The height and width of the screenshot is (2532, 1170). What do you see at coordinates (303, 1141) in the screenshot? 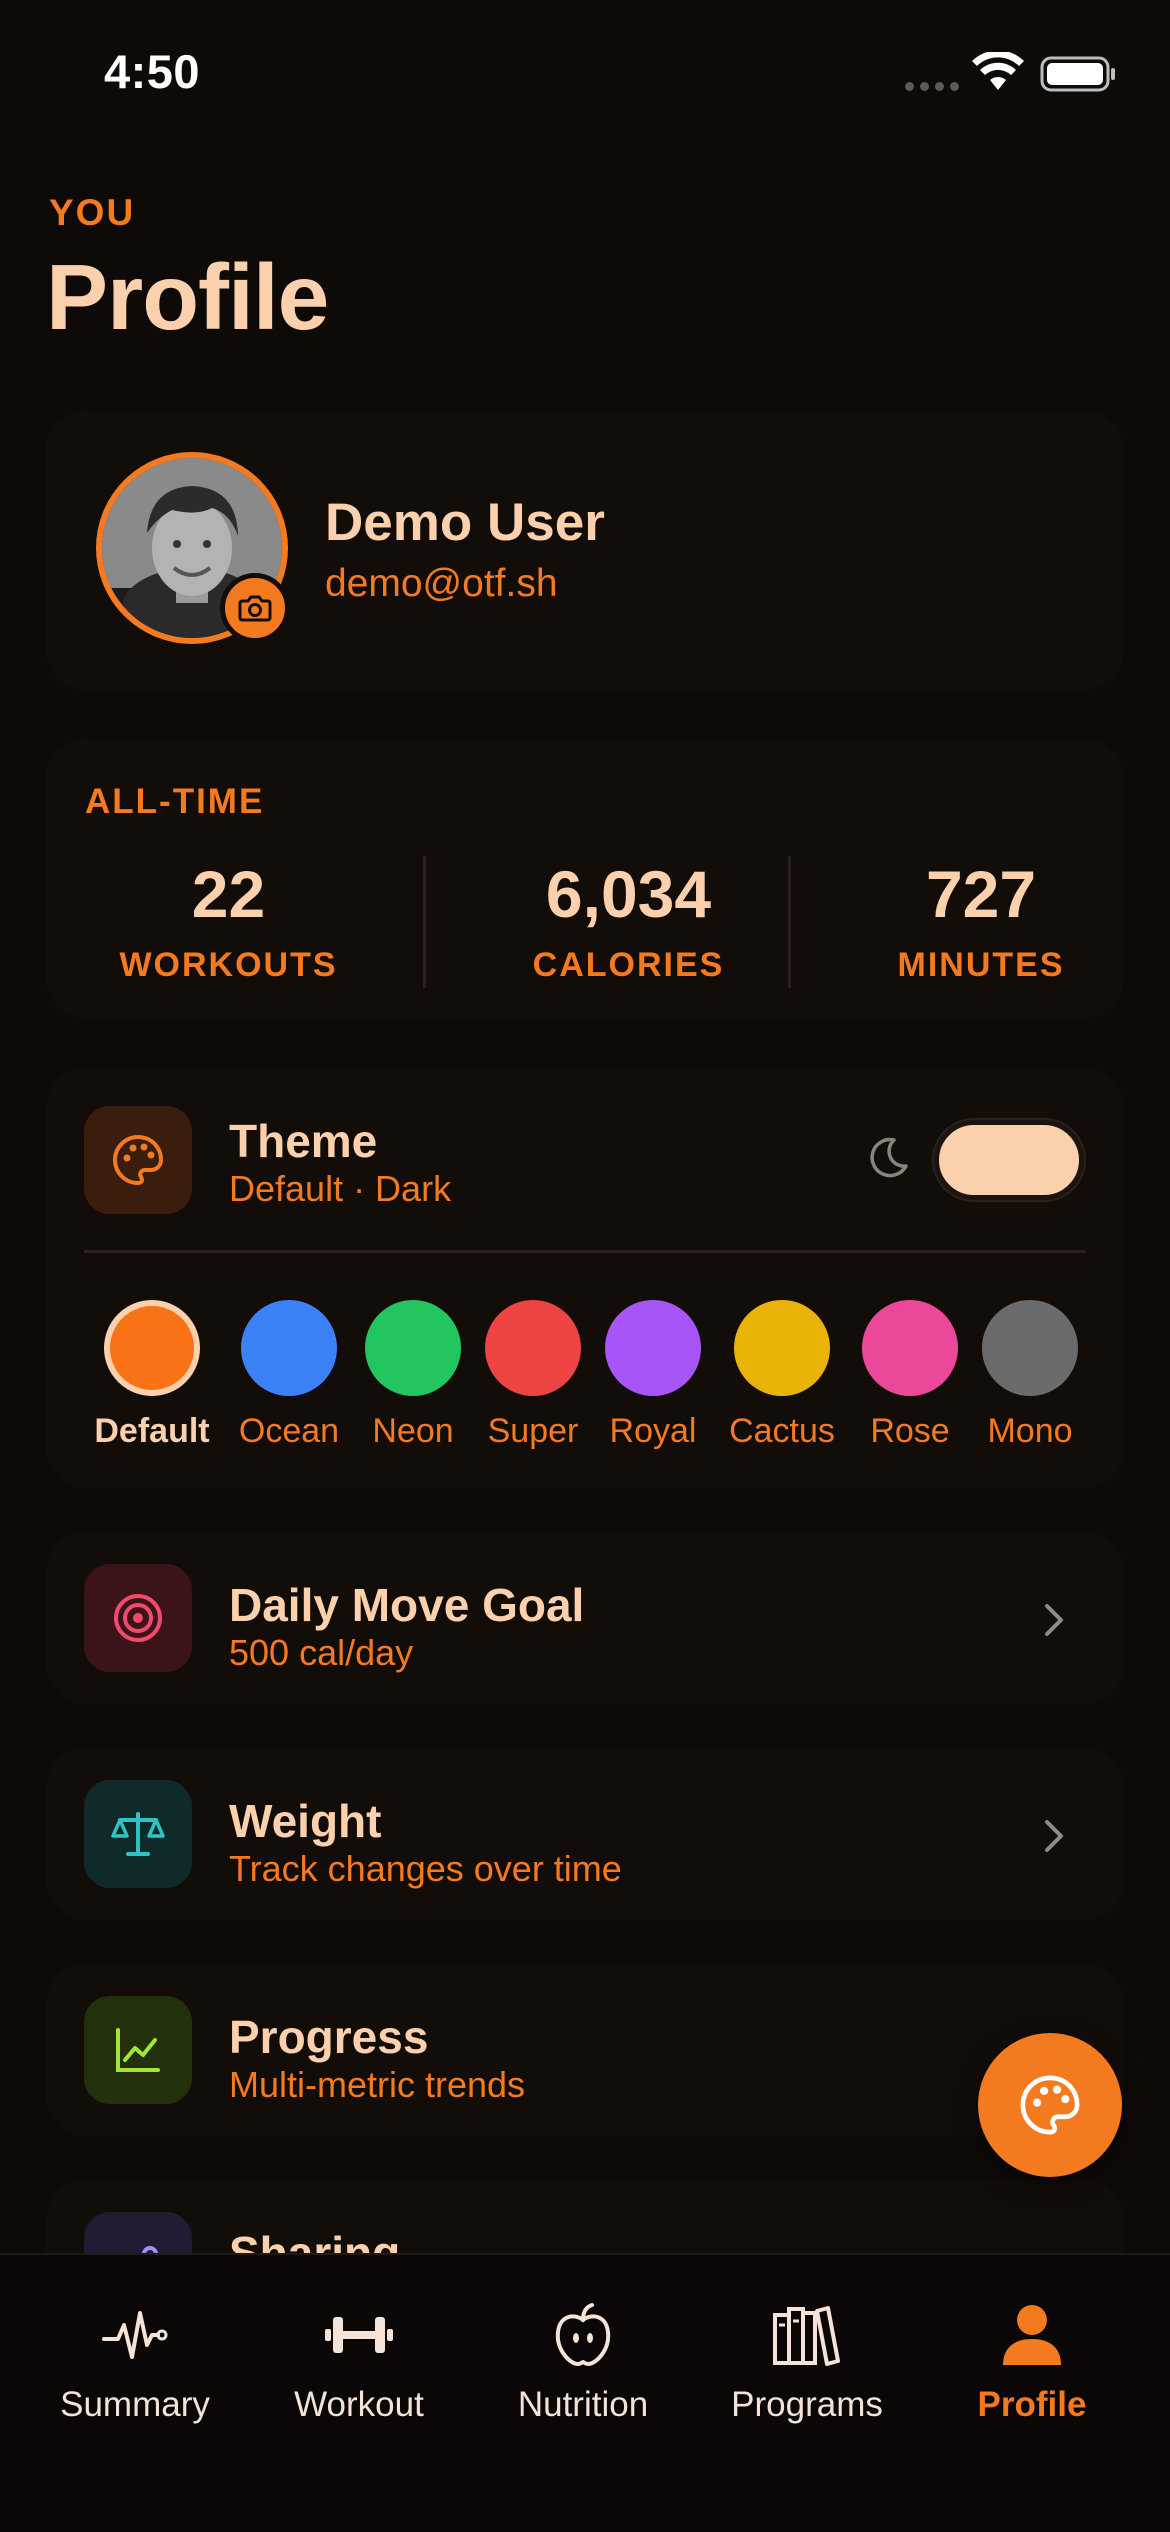
I see `theme-title: Theme` at bounding box center [303, 1141].